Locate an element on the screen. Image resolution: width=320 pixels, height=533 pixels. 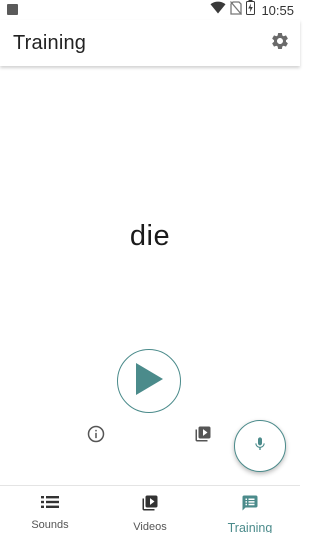
status-icons: 10:55 is located at coordinates (252, 10).